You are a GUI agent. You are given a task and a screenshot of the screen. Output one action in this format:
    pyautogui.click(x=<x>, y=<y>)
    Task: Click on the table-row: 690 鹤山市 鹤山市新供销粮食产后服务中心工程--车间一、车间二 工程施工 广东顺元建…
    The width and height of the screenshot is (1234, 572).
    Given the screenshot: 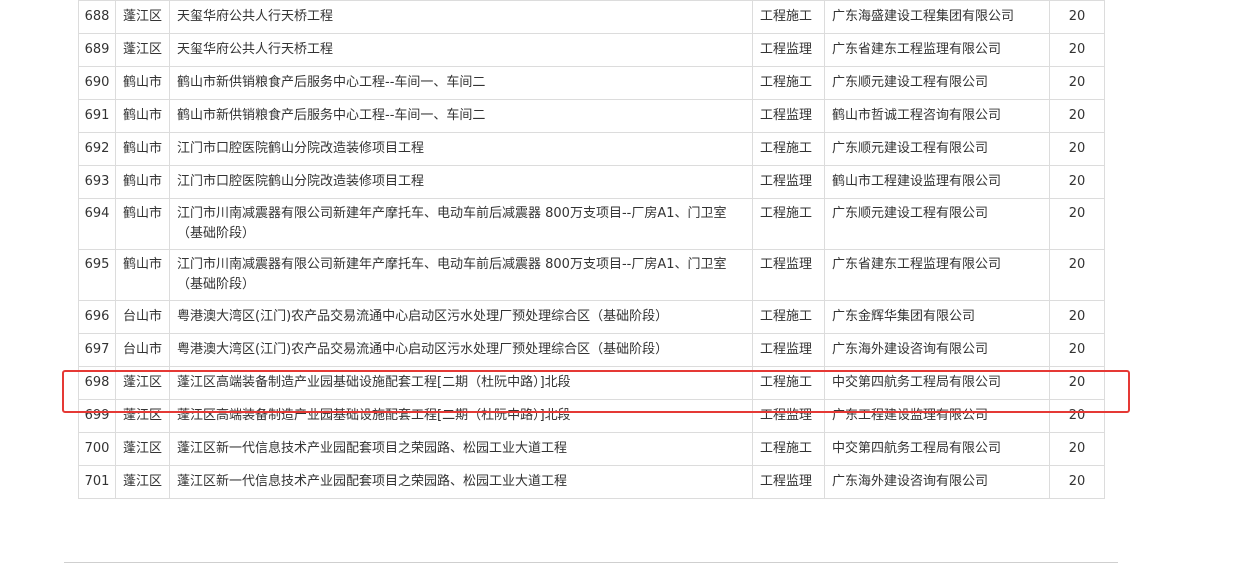 What is the action you would take?
    pyautogui.click(x=591, y=83)
    